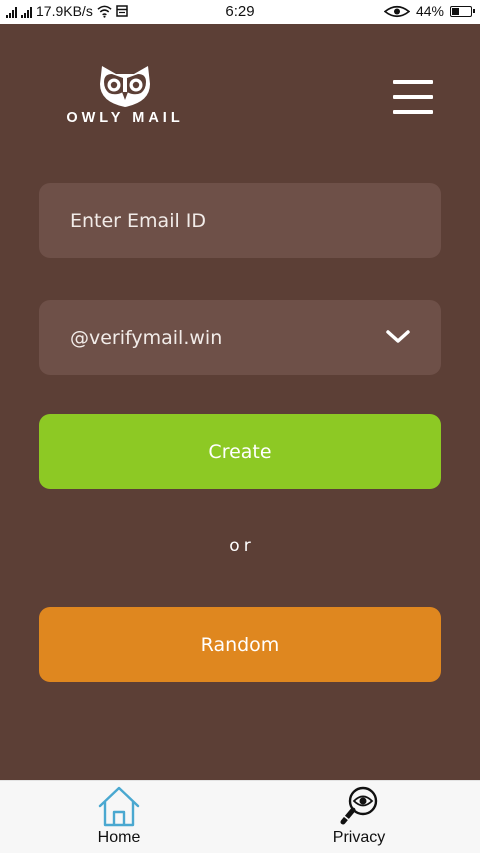 The width and height of the screenshot is (480, 853). I want to click on create-button: Create, so click(240, 451).